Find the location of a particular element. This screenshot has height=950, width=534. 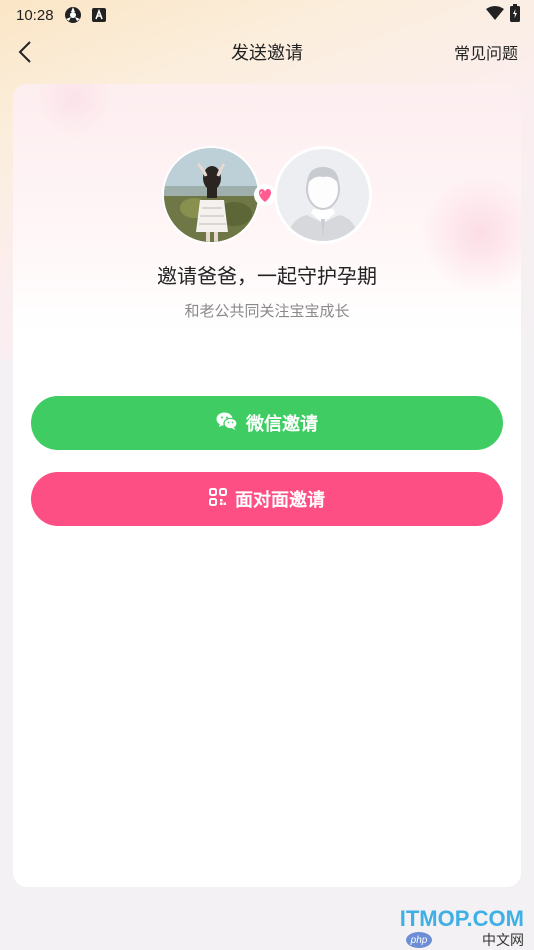

face-to-face-invite-label: 面对面邀请 is located at coordinates (280, 500).